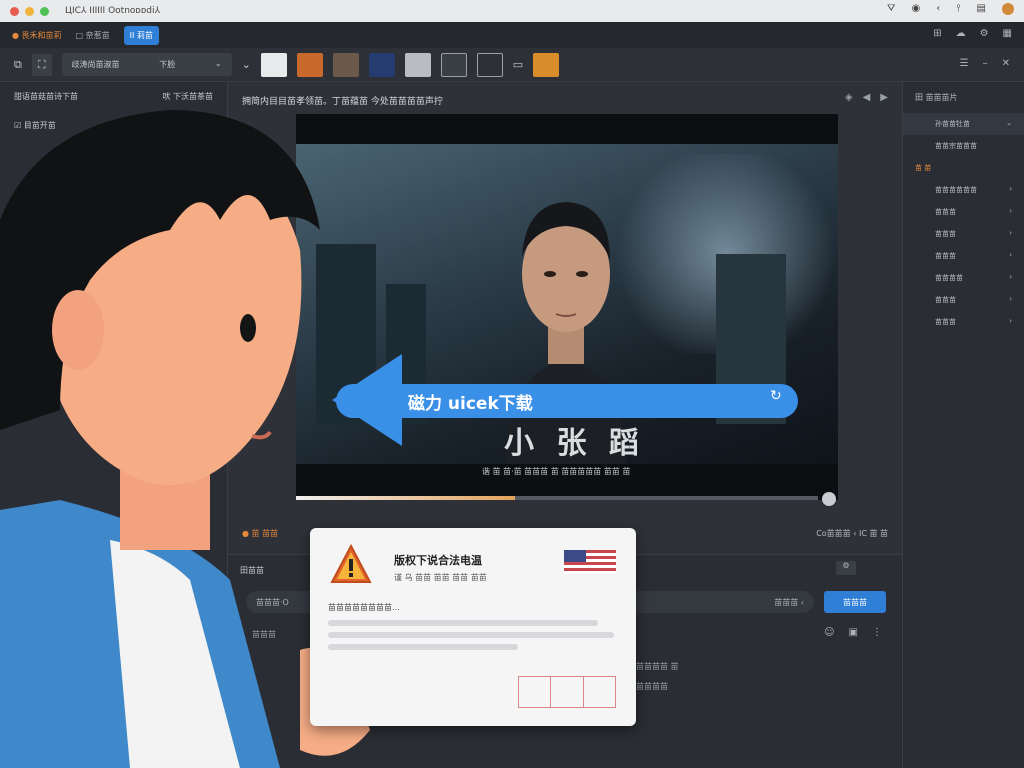 The image size is (1024, 768). Describe the element at coordinates (956, 190) in the screenshot. I see `right-panel-item-label: 苗苗苗苗苗苗` at that location.